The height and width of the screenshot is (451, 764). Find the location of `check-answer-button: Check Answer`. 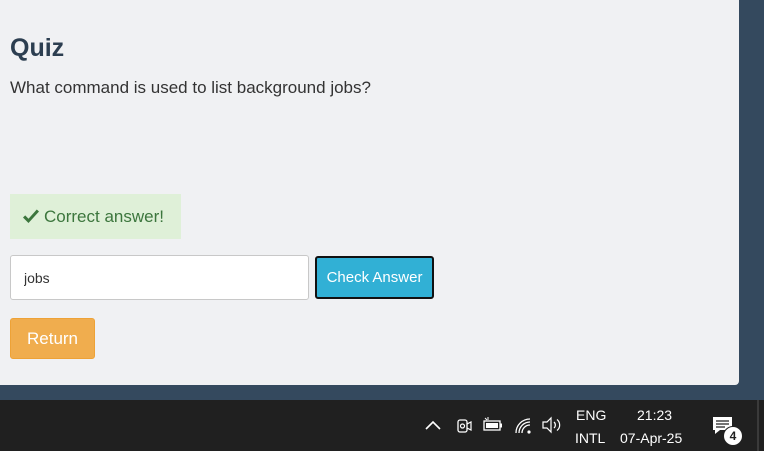

check-answer-button: Check Answer is located at coordinates (374, 277).